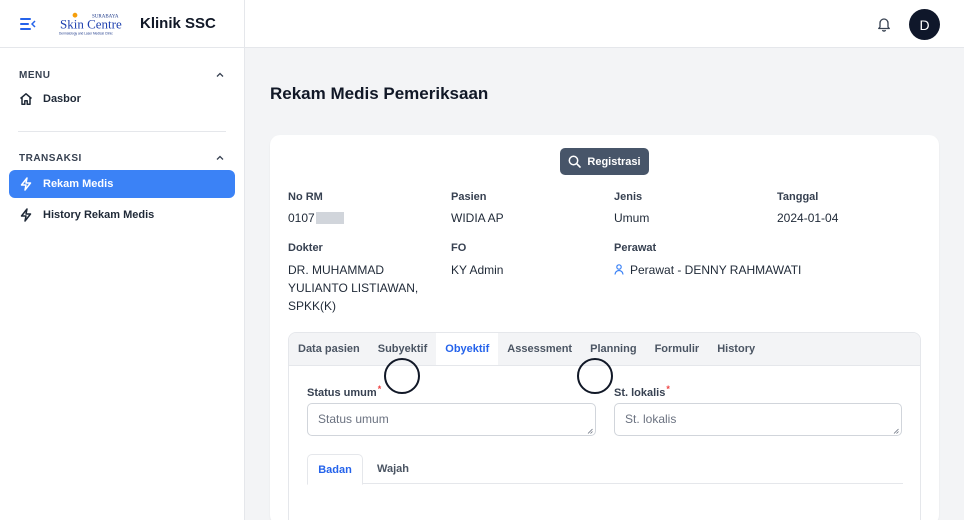  I want to click on pasien-label: Pasien, so click(469, 197).